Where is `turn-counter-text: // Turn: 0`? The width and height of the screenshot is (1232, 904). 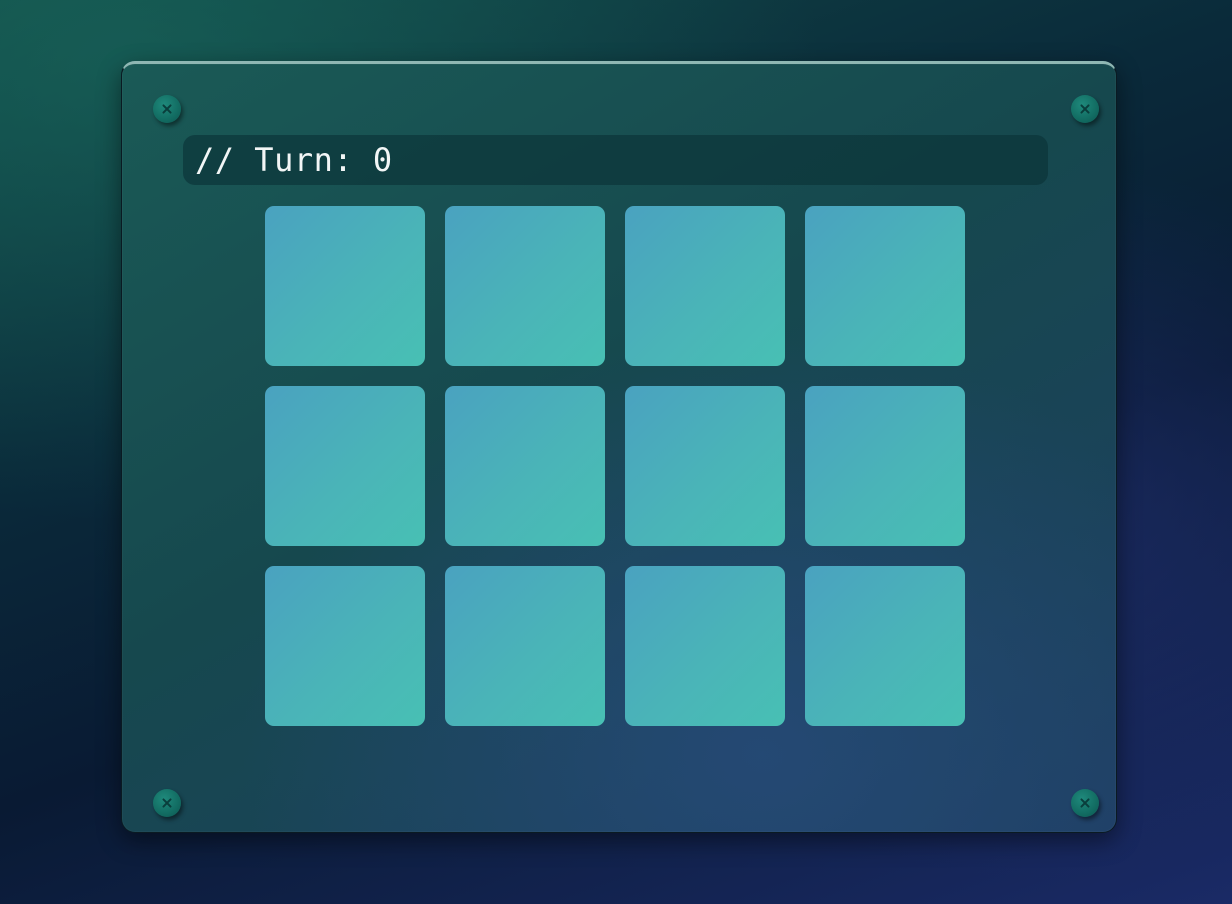
turn-counter-text: // Turn: 0 is located at coordinates (294, 160).